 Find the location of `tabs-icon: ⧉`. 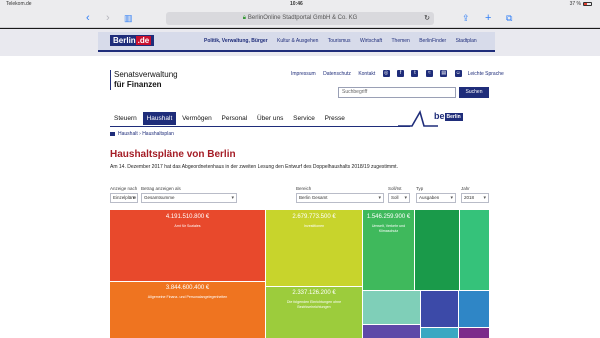

tabs-icon: ⧉ is located at coordinates (509, 18).